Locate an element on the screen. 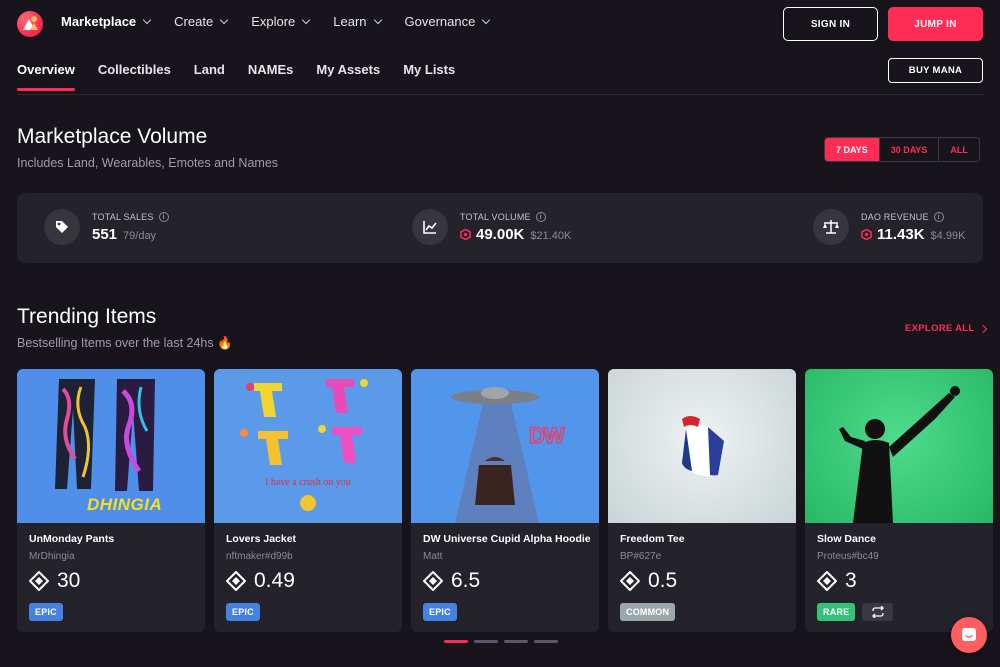 The width and height of the screenshot is (1000, 667). buy-mana-button: BUY MANA is located at coordinates (935, 70).